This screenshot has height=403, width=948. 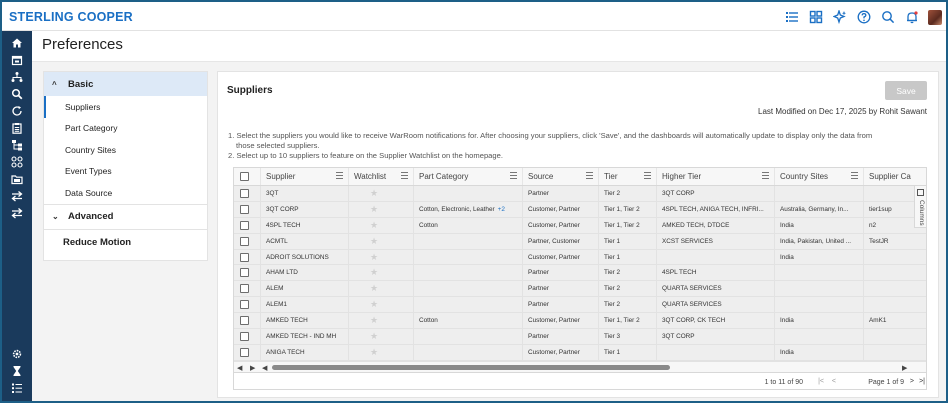 I want to click on first-page-icon: |<, so click(x=821, y=381).